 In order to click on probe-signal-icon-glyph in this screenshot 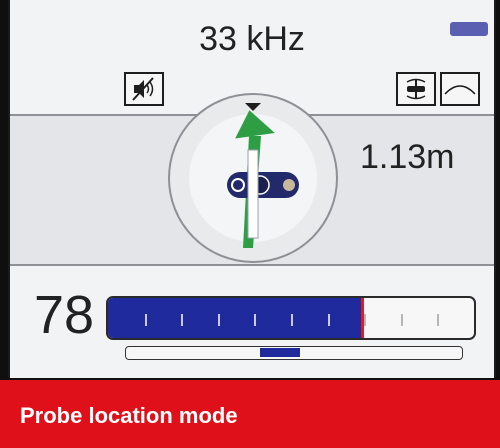, I will do `click(416, 89)`.